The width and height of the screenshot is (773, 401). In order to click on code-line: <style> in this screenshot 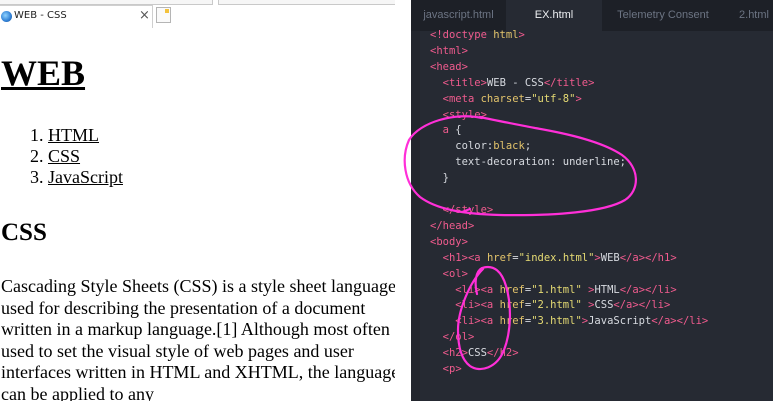, I will do `click(569, 116)`.